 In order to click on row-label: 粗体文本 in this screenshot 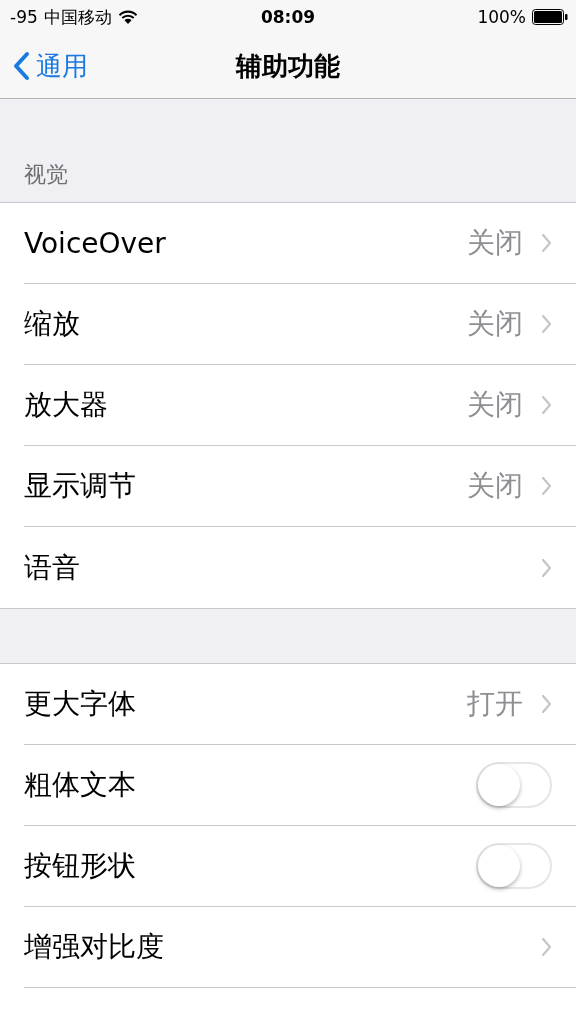, I will do `click(80, 785)`.